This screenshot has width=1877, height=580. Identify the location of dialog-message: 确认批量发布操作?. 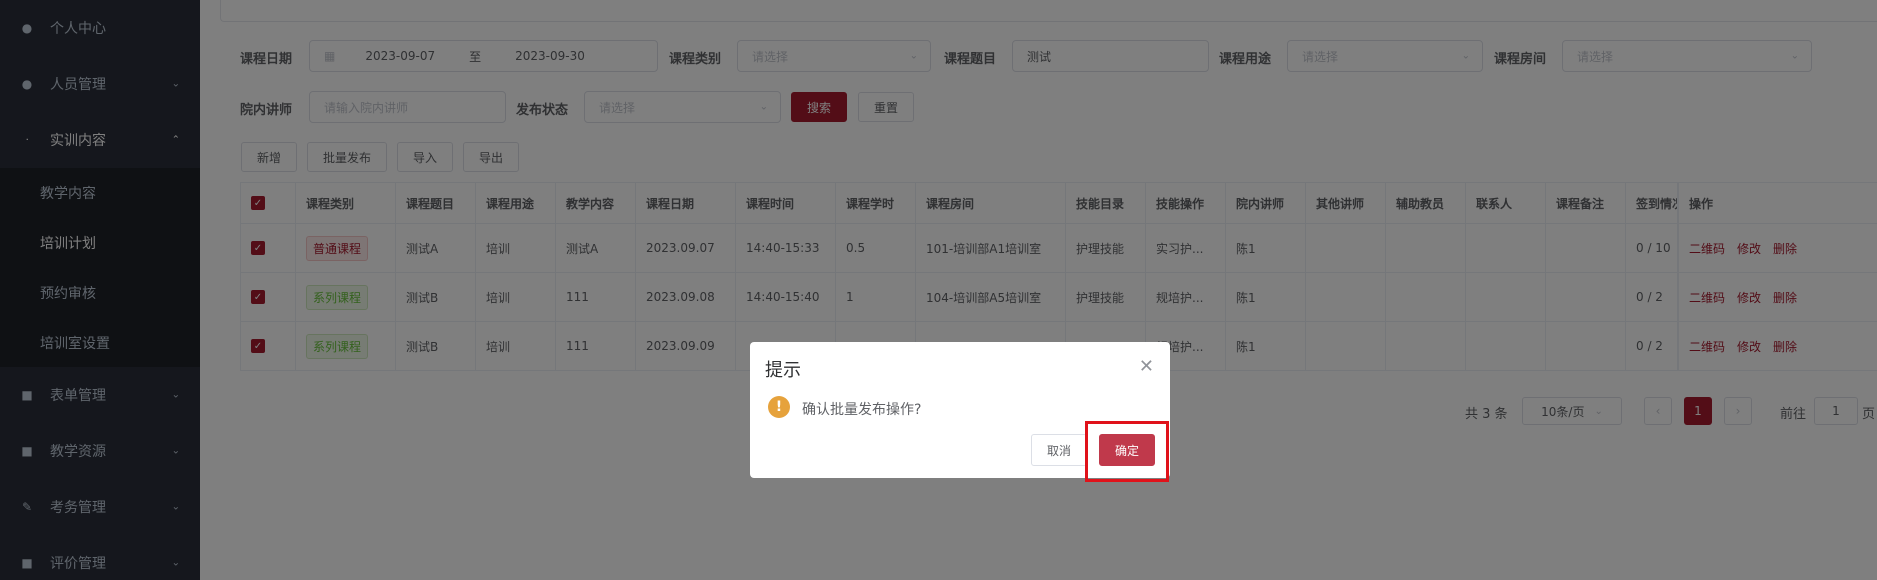
(862, 410).